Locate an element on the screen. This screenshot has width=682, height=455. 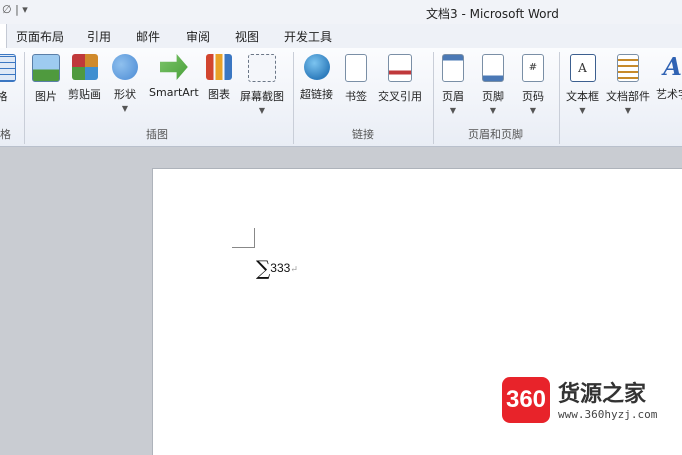
footer-icon is located at coordinates (493, 68).